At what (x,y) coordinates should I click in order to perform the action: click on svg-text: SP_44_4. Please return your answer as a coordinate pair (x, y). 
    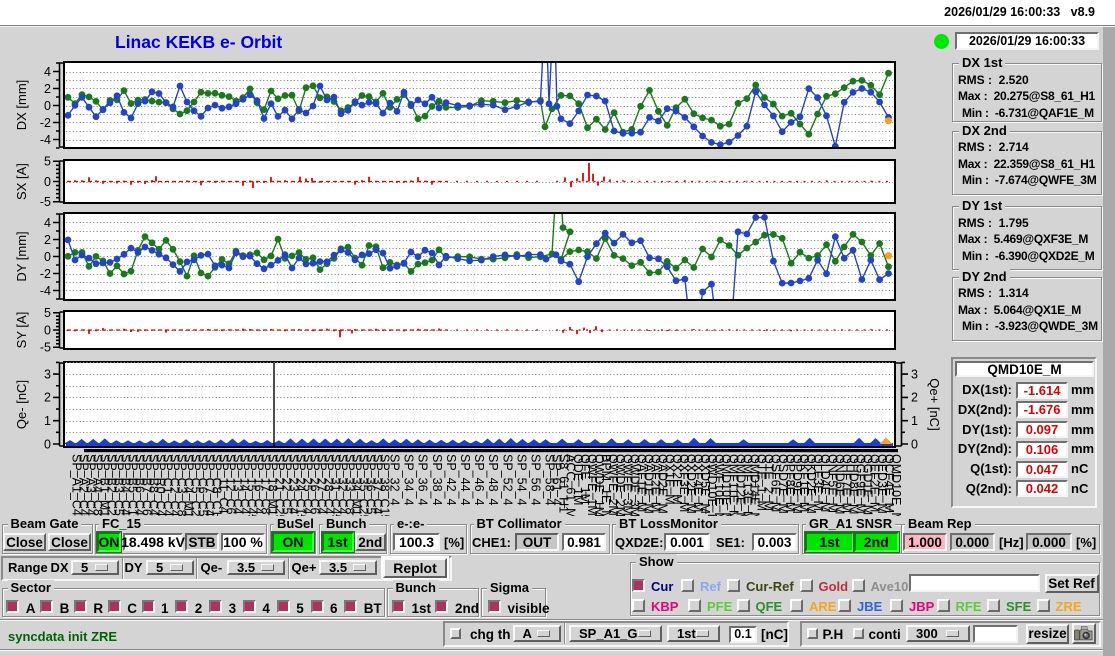
    Looking at the image, I should click on (465, 479).